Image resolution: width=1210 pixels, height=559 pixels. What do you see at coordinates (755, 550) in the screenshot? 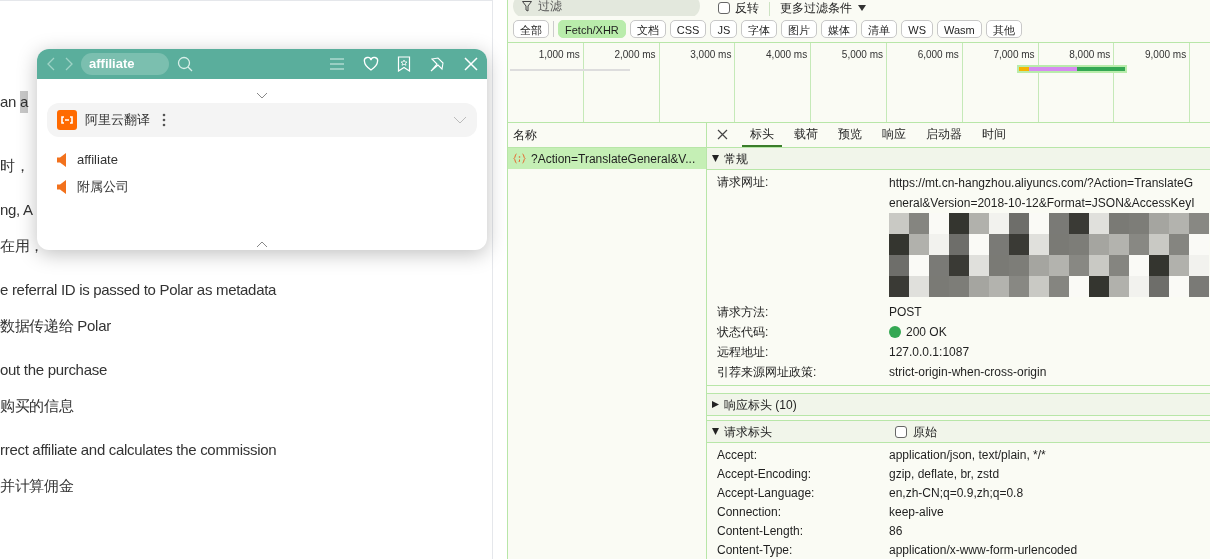
I see `header-name: Content-Type:` at bounding box center [755, 550].